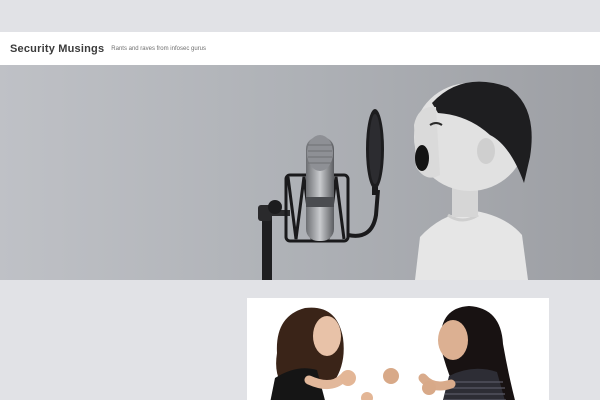  Describe the element at coordinates (300, 16) in the screenshot. I see `top-spacer` at that location.